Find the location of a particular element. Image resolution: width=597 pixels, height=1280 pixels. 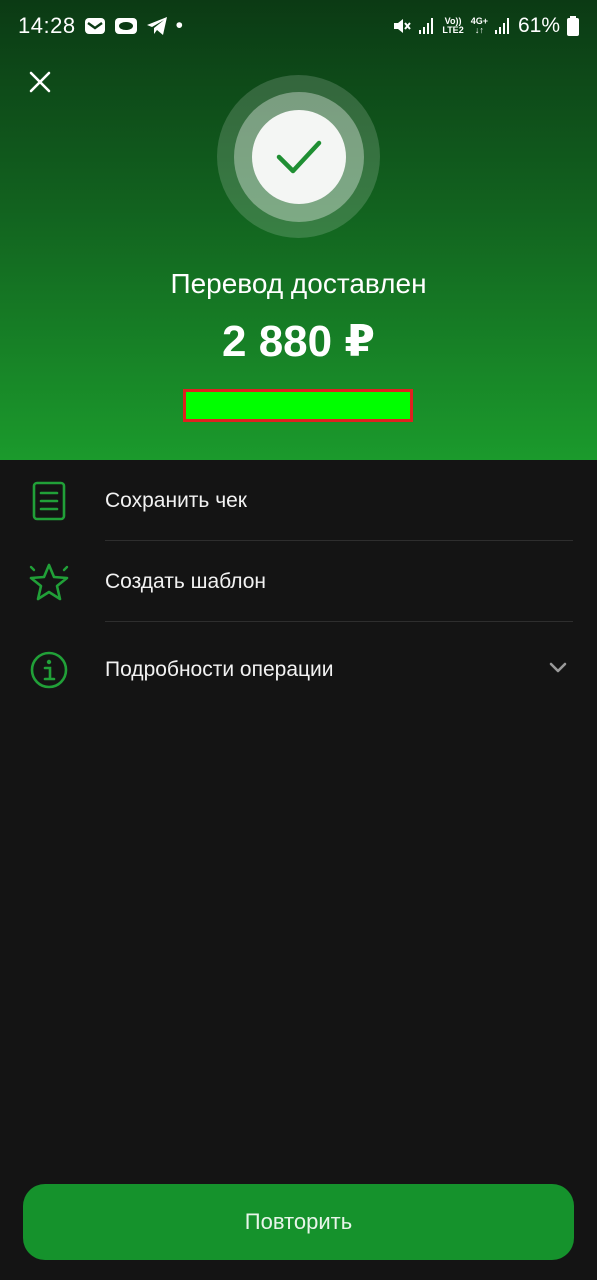

redacted-recipient is located at coordinates (298, 405).